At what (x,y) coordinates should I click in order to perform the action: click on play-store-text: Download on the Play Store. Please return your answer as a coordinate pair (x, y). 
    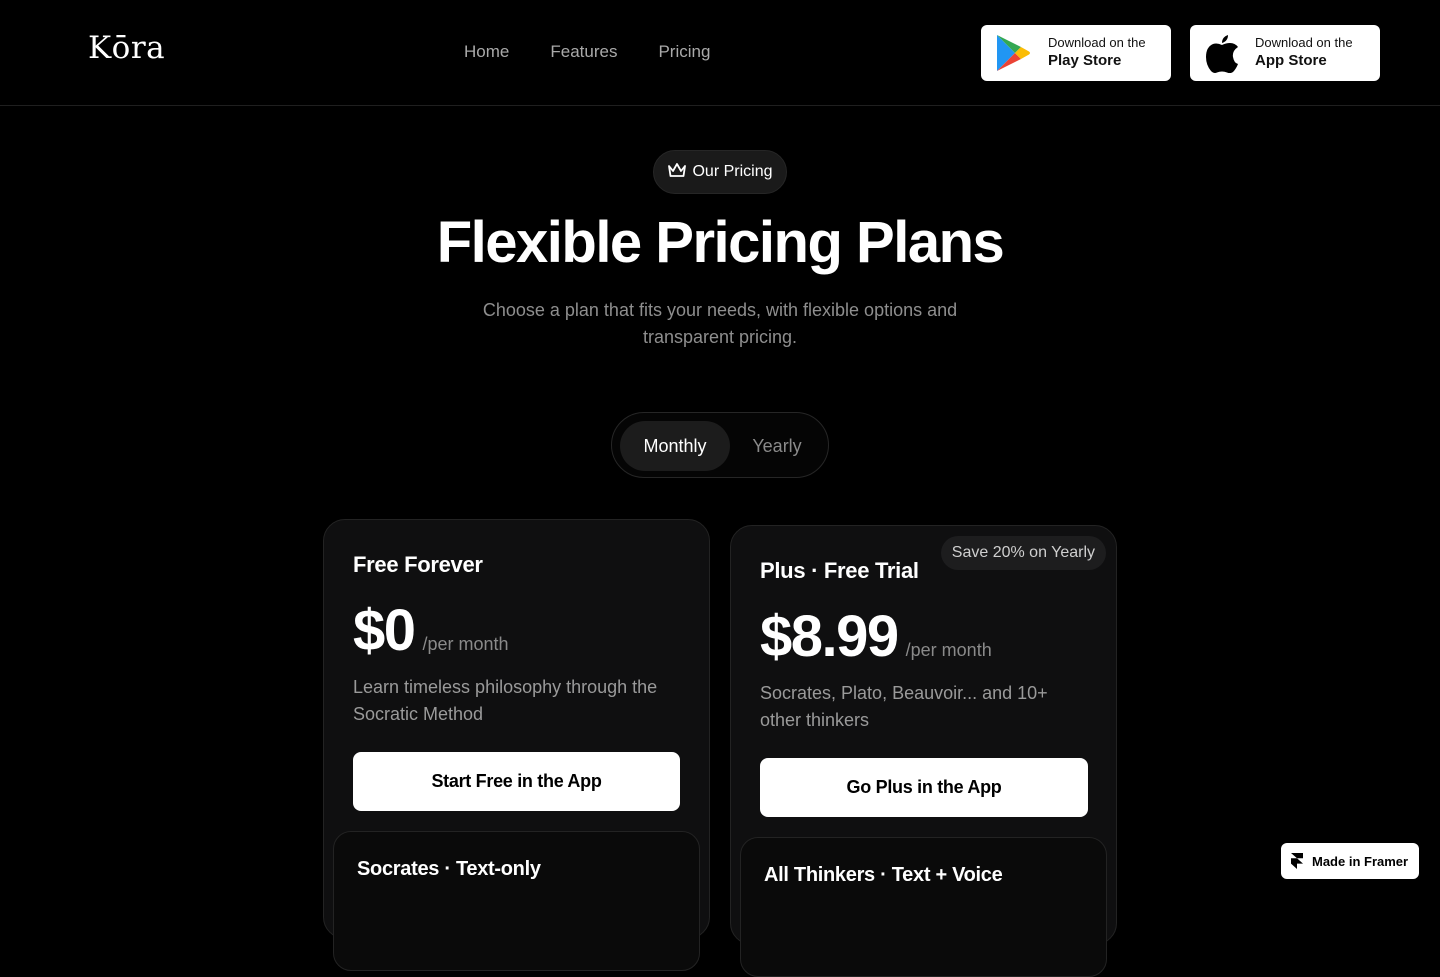
    Looking at the image, I should click on (1097, 53).